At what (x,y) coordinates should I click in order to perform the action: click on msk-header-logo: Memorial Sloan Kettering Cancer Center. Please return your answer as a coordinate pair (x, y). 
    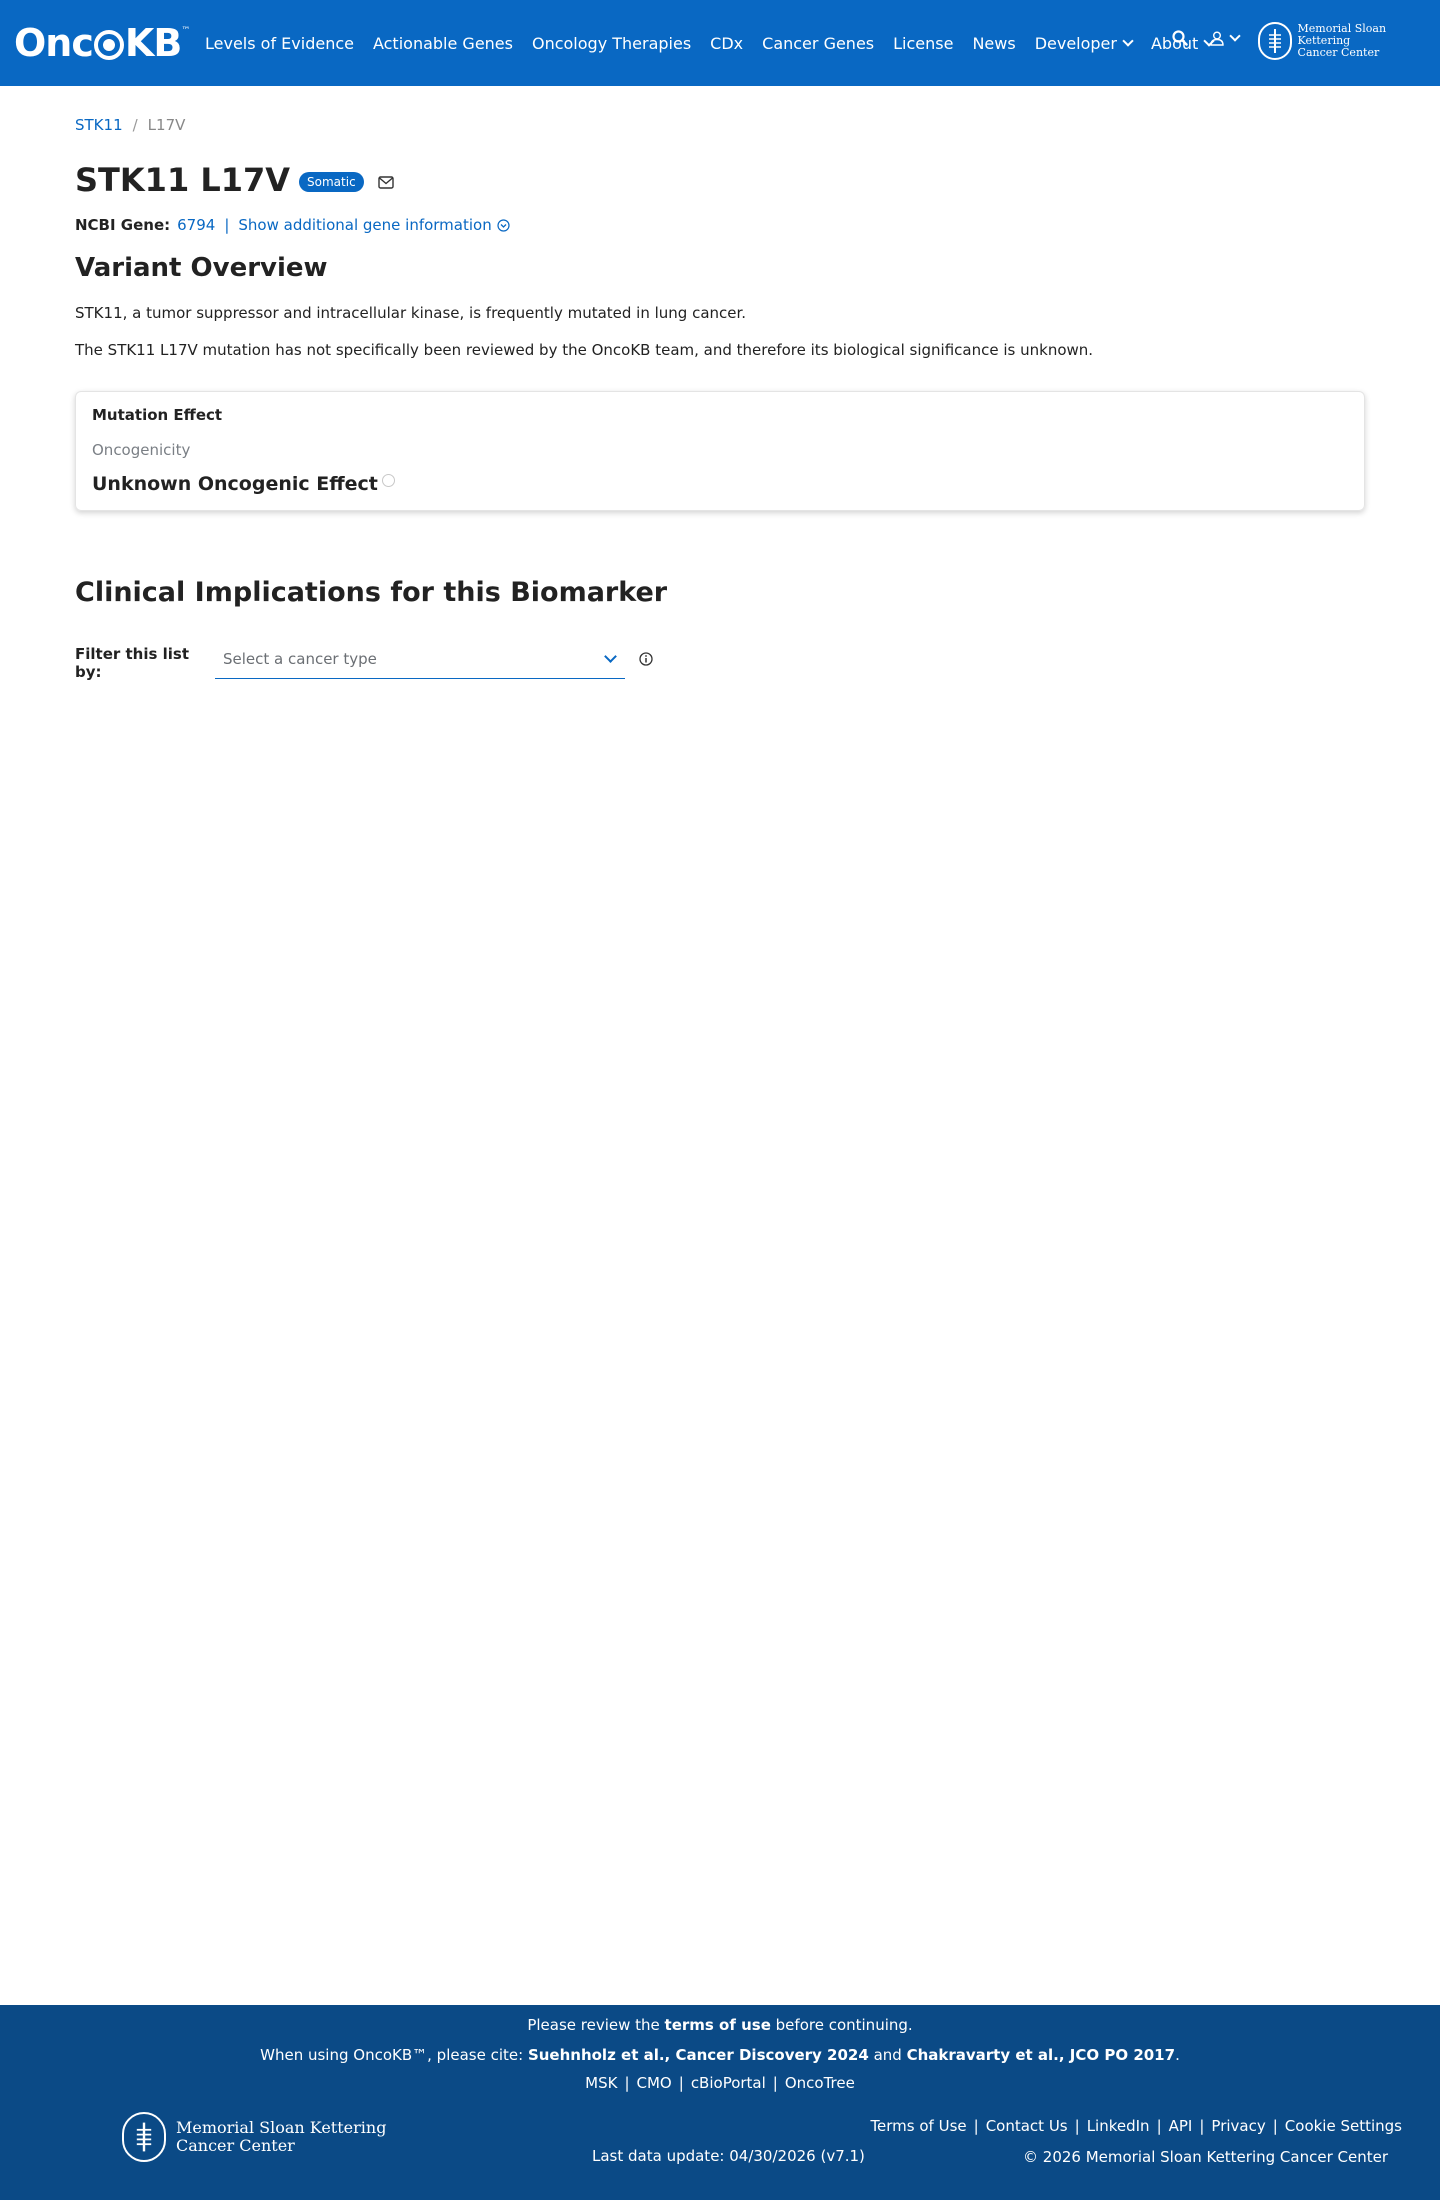
    Looking at the image, I should click on (1349, 41).